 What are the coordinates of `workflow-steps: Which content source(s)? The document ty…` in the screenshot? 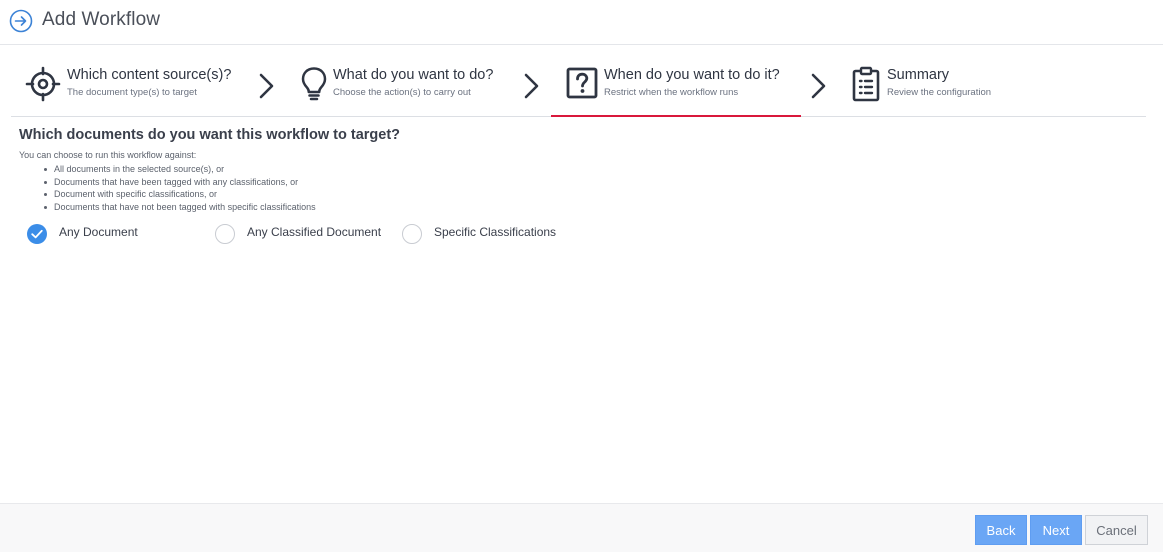 It's located at (578, 81).